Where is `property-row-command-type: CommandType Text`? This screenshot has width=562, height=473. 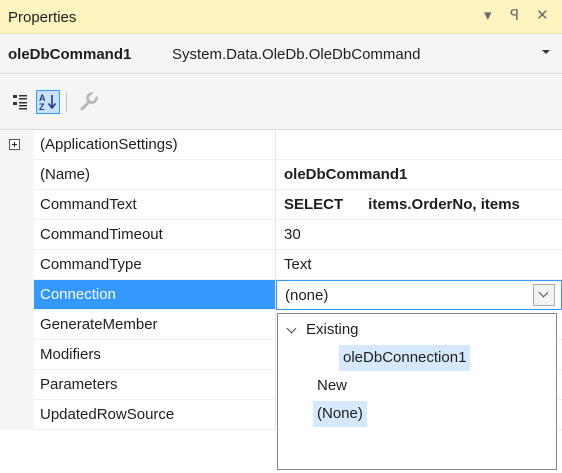
property-row-command-type: CommandType Text is located at coordinates (281, 265).